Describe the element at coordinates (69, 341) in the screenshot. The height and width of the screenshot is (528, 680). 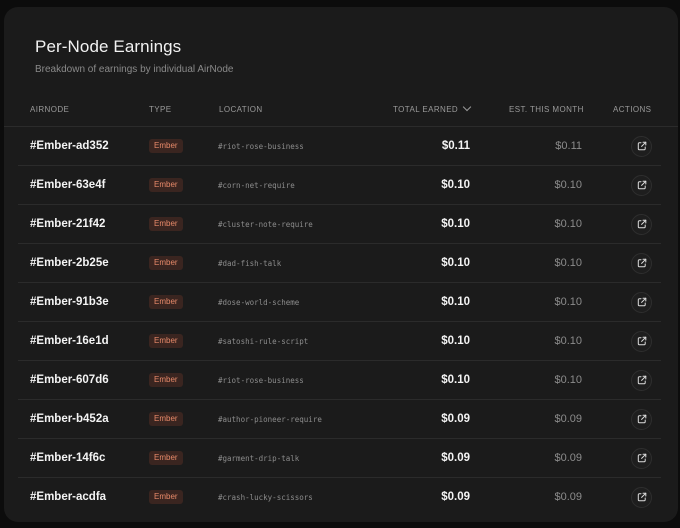
I see `airnode-id: #Ember-16e1d` at that location.